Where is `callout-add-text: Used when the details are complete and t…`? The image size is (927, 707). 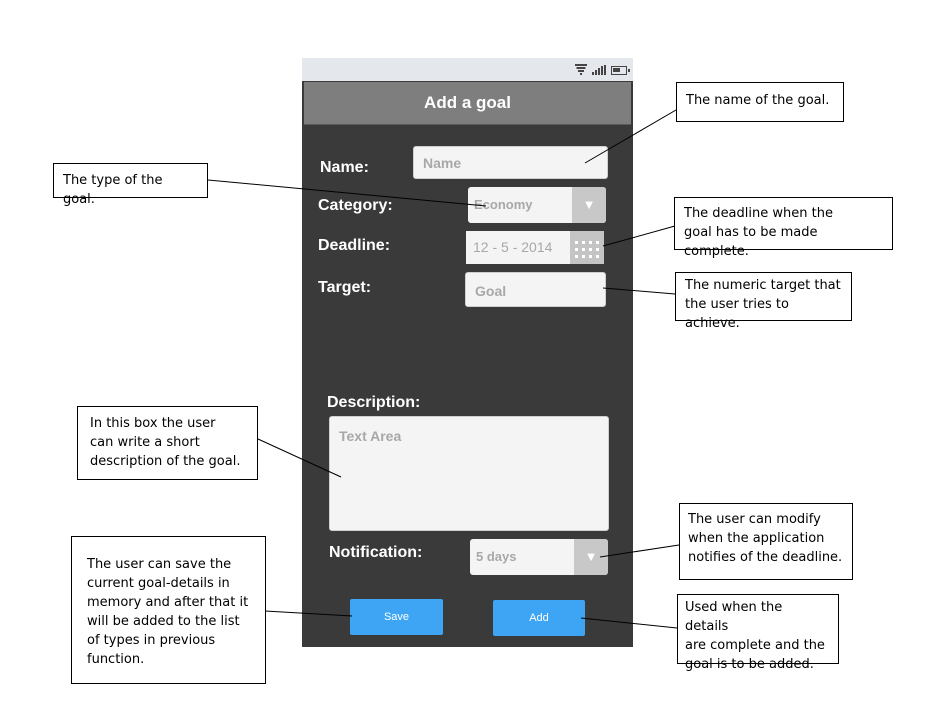
callout-add-text: Used when the details are complete and t… is located at coordinates (755, 636).